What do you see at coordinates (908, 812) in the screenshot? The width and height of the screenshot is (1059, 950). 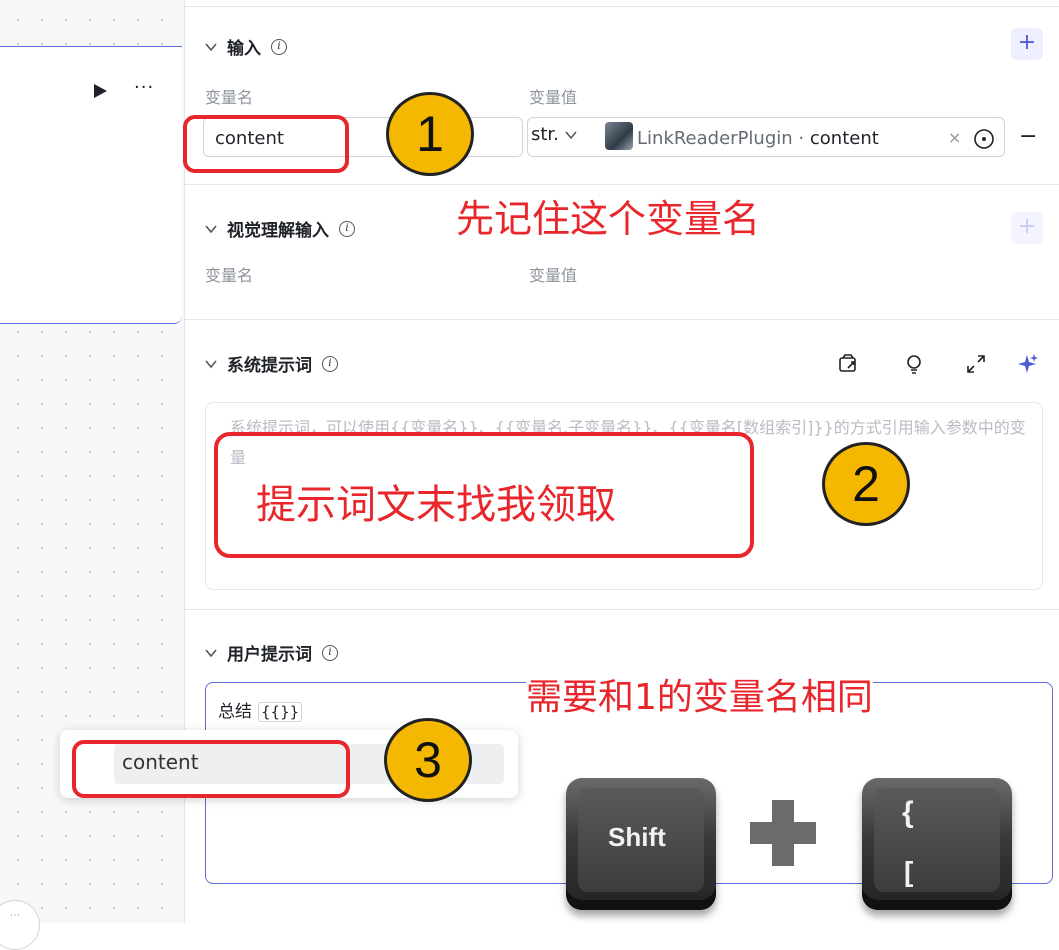 I see `brace-key-label: {` at bounding box center [908, 812].